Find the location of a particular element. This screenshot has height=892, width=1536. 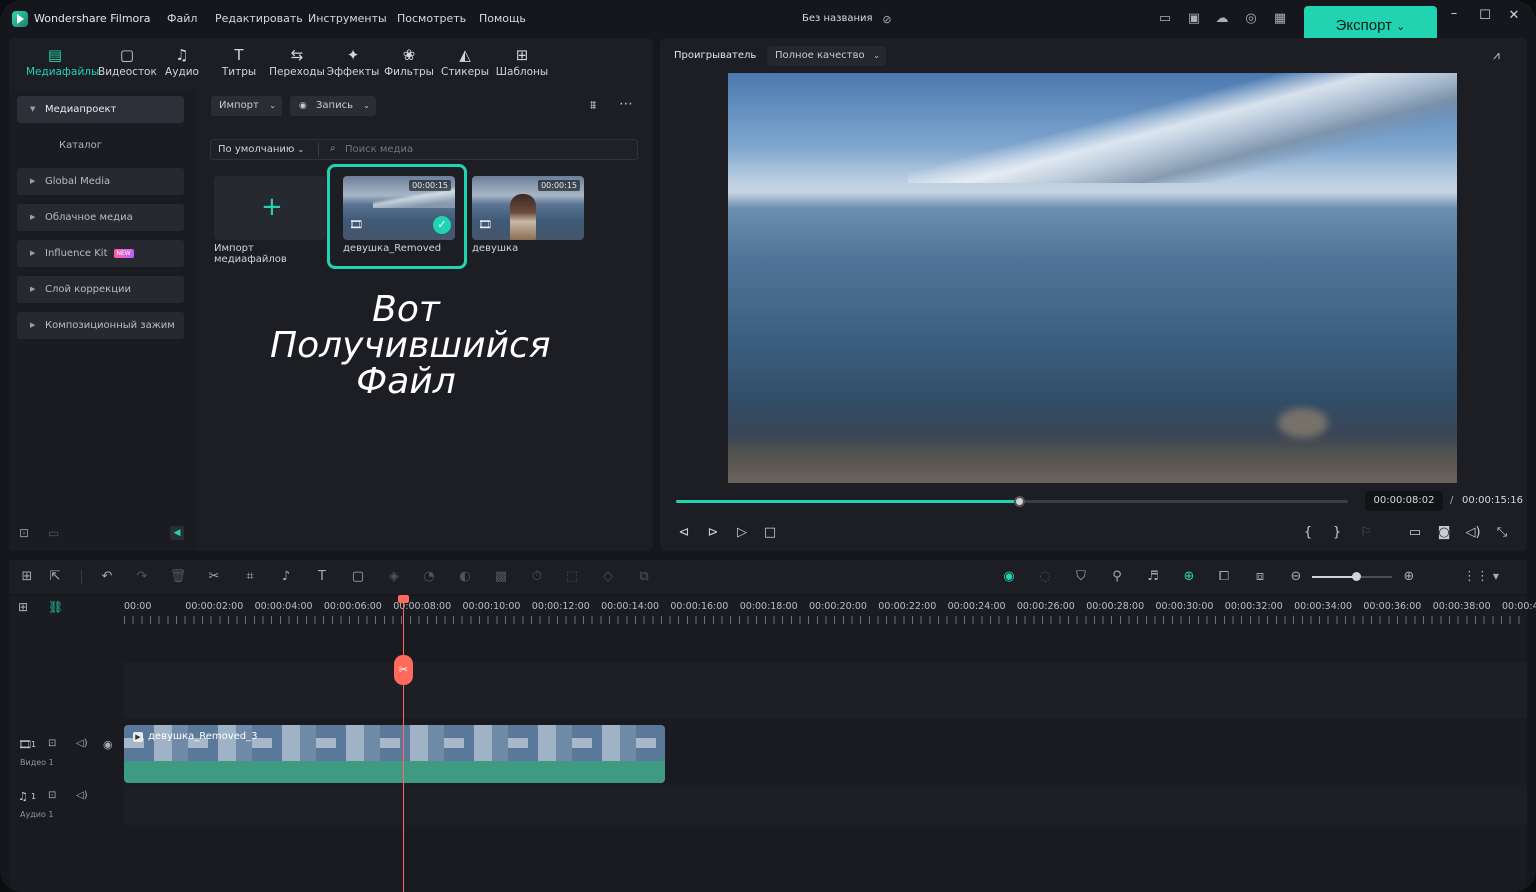

save-icon: ▣ is located at coordinates (1194, 19).